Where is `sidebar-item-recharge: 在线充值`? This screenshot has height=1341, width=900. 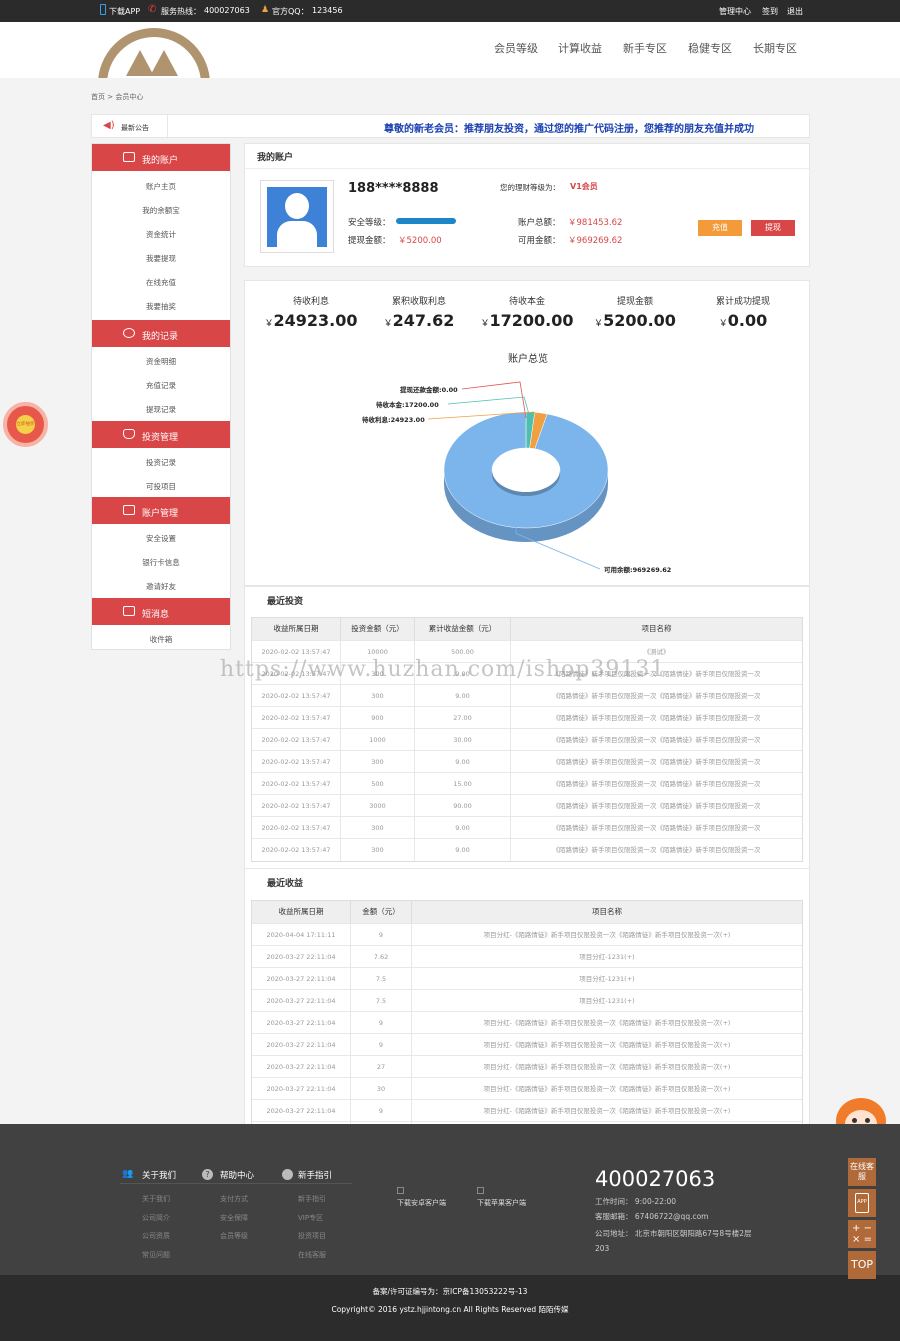 sidebar-item-recharge: 在线充值 is located at coordinates (161, 282).